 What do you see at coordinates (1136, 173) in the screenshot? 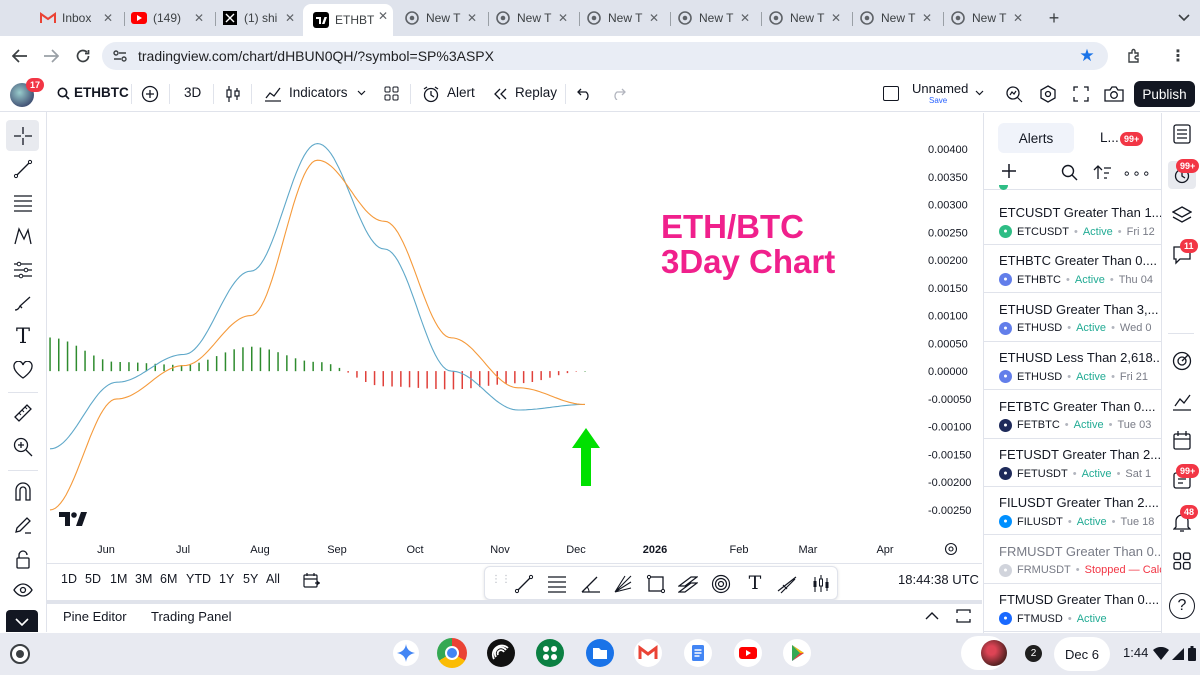
I see `more-options-icon: ∘∘∘` at bounding box center [1136, 173].